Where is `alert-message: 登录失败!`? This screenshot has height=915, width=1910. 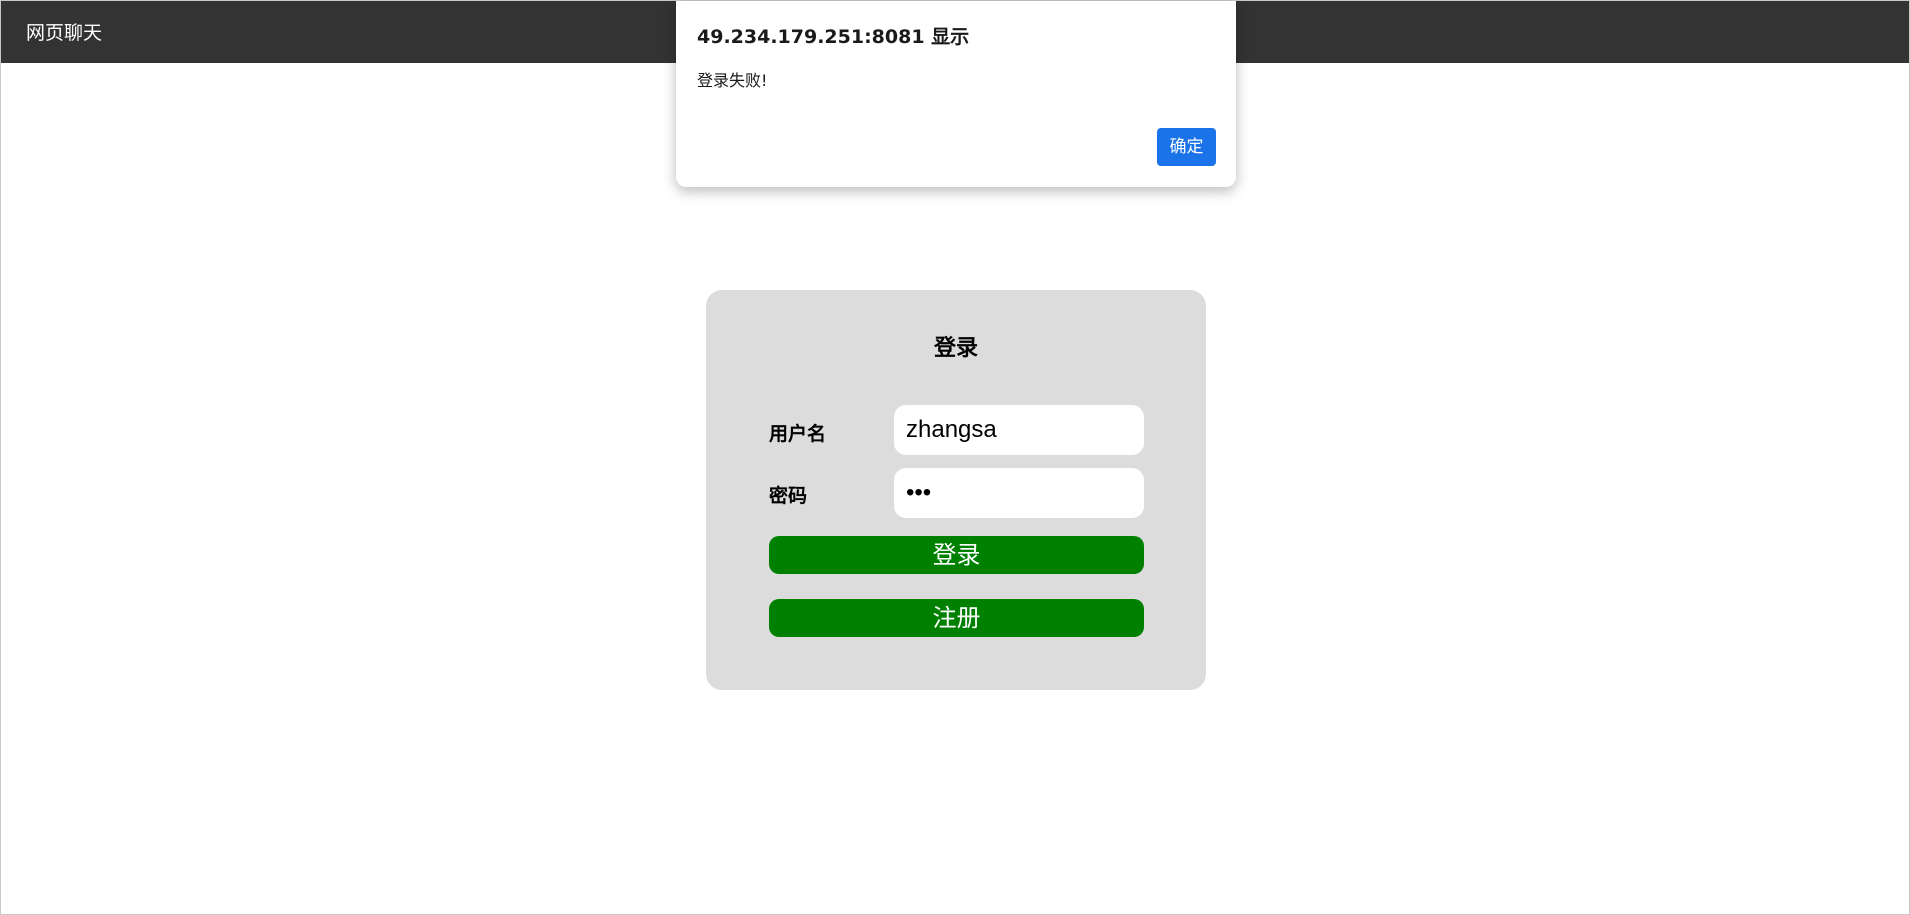
alert-message: 登录失败! is located at coordinates (732, 80).